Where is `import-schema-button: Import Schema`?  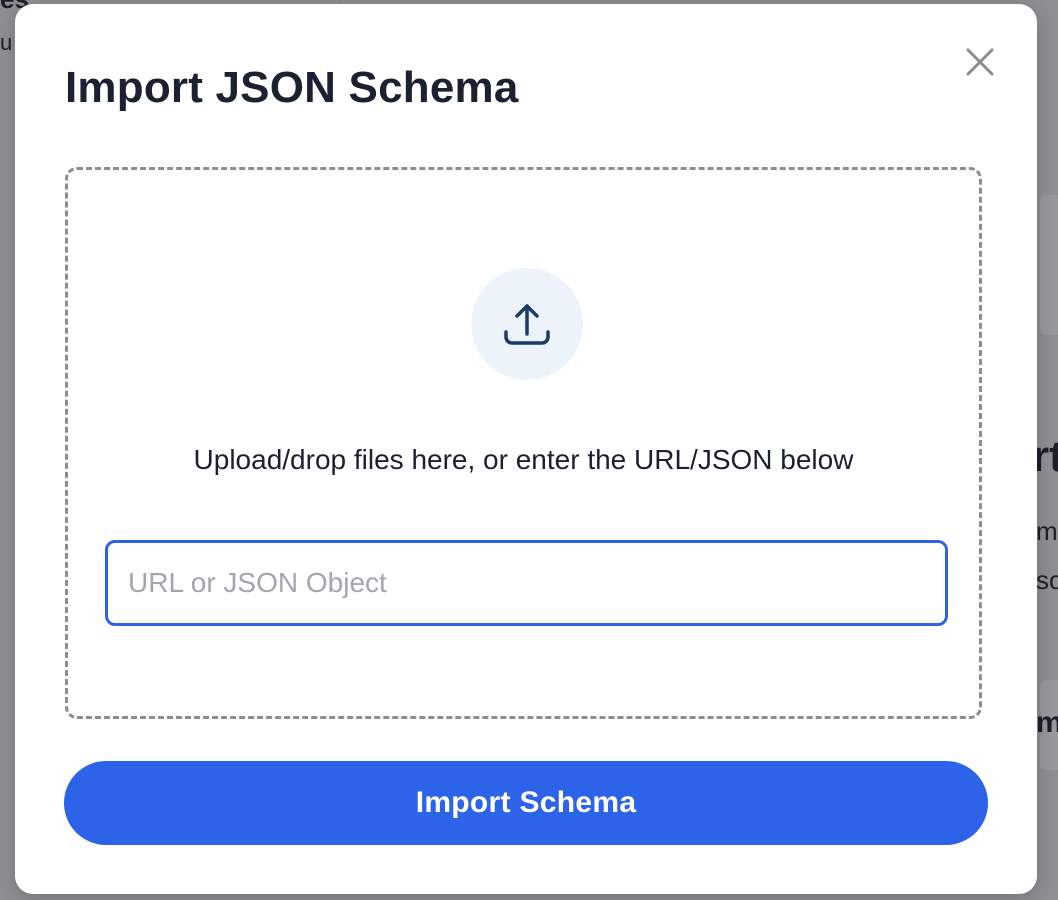
import-schema-button: Import Schema is located at coordinates (526, 803).